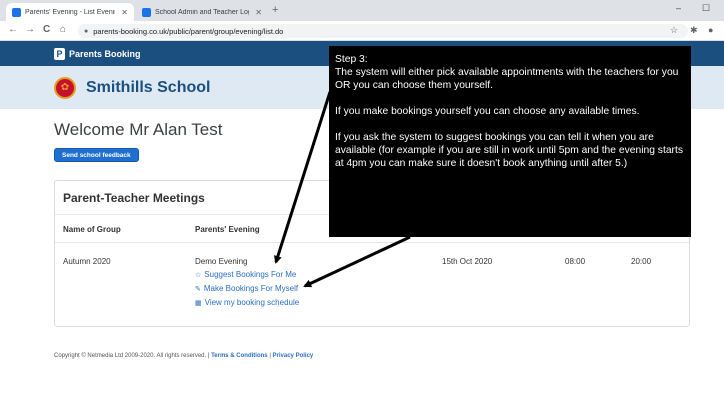 This screenshot has width=724, height=407. Describe the element at coordinates (674, 30) in the screenshot. I see `bookmark-star-icon: ☆` at that location.